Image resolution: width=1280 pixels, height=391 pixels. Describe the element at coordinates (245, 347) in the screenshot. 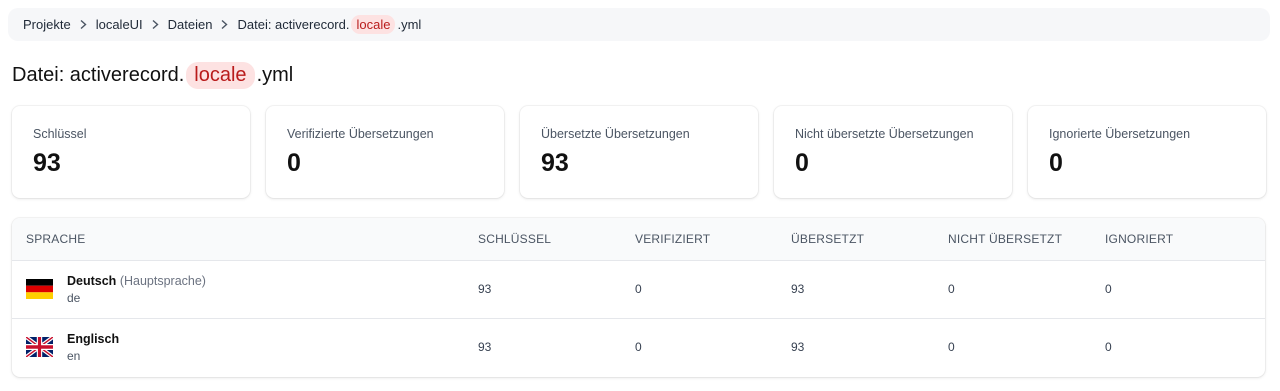

I see `language-cell: Englisch en` at that location.